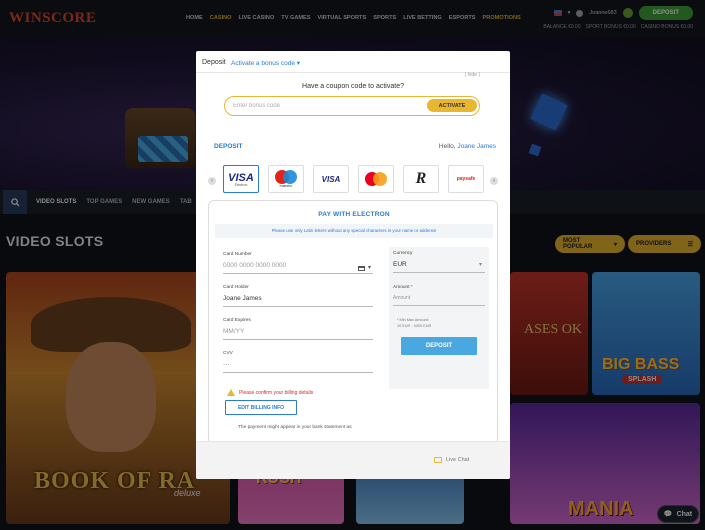 The image size is (705, 530). I want to click on currency-label: Currency, so click(403, 253).